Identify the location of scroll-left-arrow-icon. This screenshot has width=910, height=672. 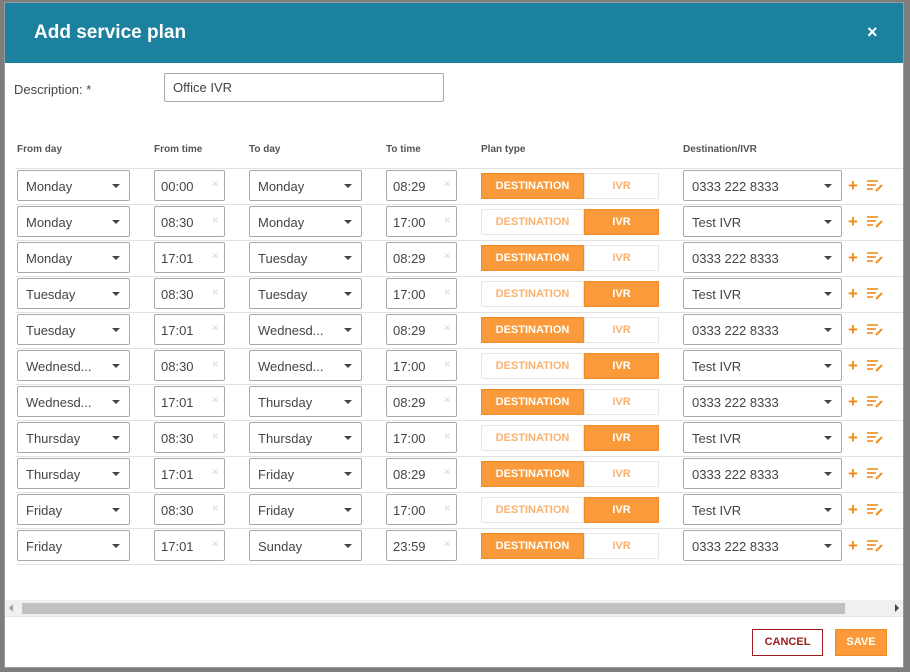
(11, 608).